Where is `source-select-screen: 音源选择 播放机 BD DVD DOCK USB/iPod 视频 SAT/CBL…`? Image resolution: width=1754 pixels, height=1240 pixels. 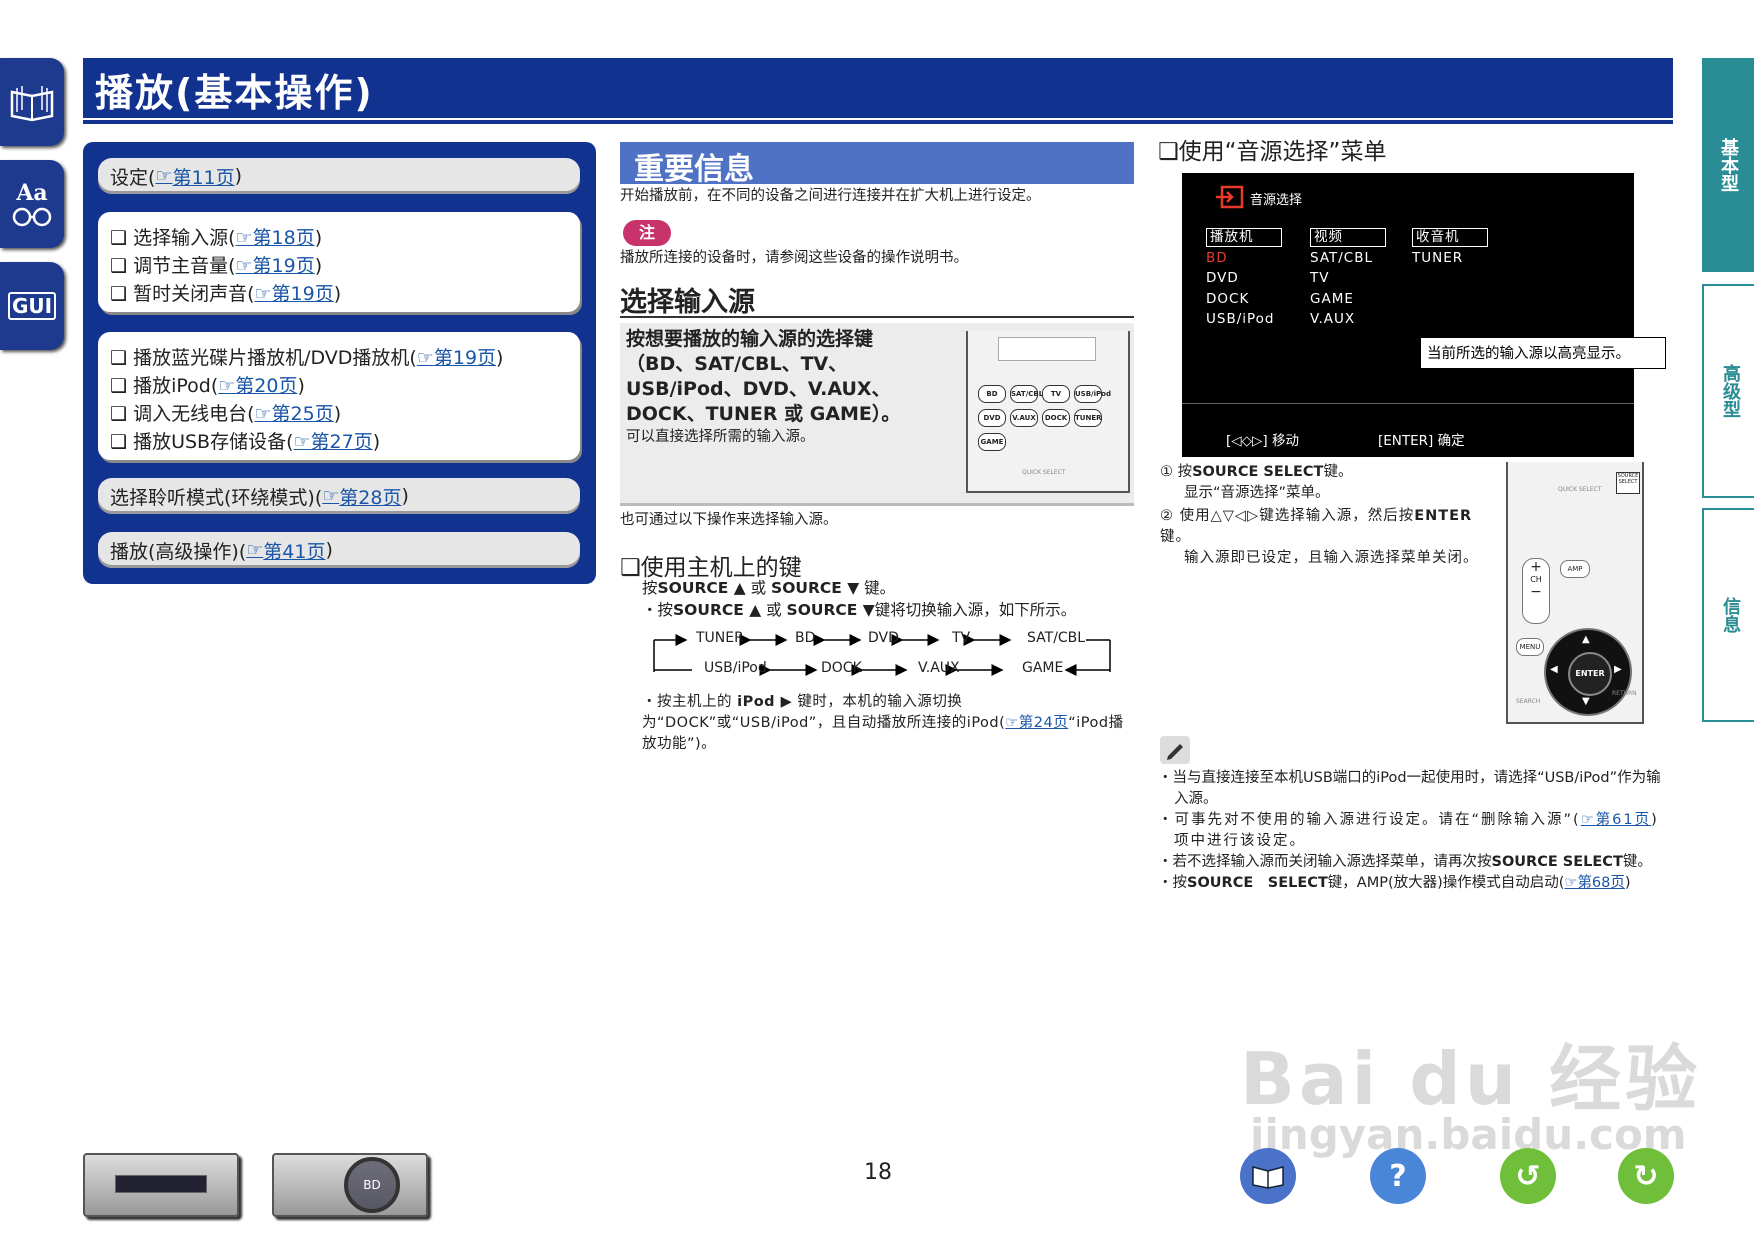 source-select-screen: 音源选择 播放机 BD DVD DOCK USB/iPod 视频 SAT/CBL… is located at coordinates (1408, 315).